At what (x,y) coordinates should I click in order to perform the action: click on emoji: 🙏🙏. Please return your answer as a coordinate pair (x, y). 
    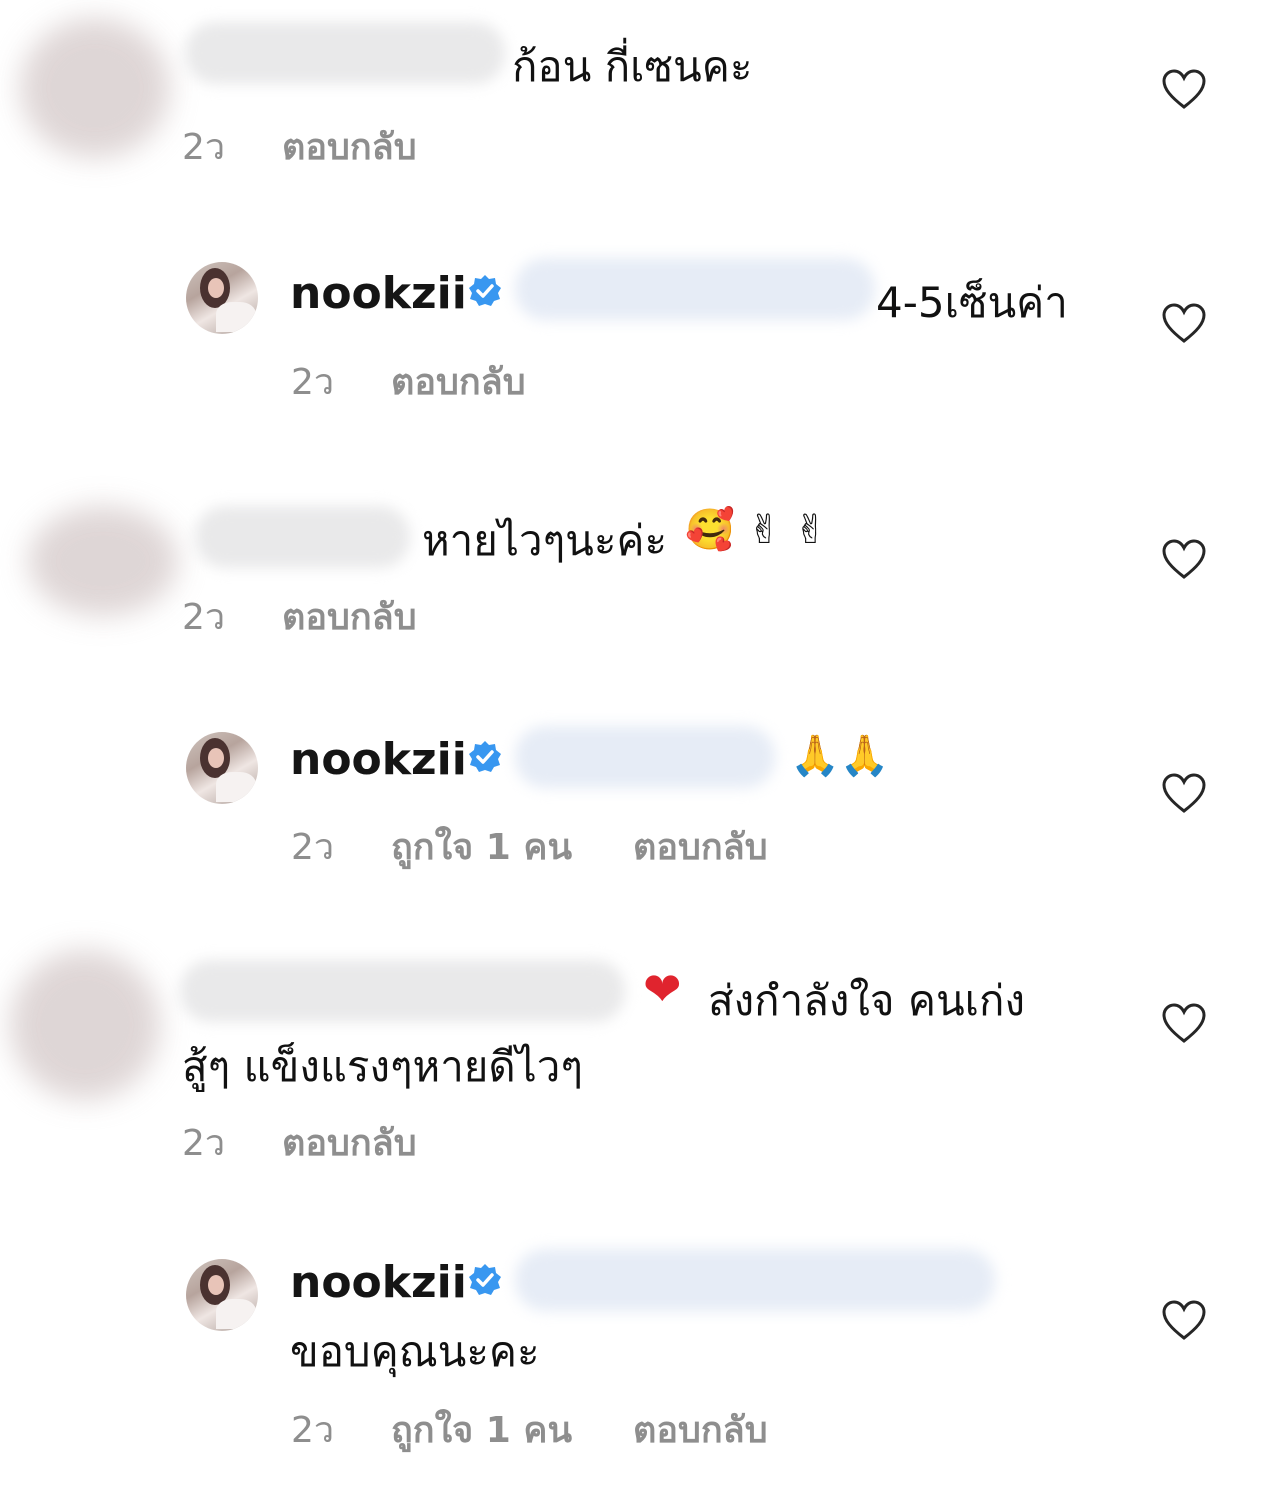
    Looking at the image, I should click on (840, 756).